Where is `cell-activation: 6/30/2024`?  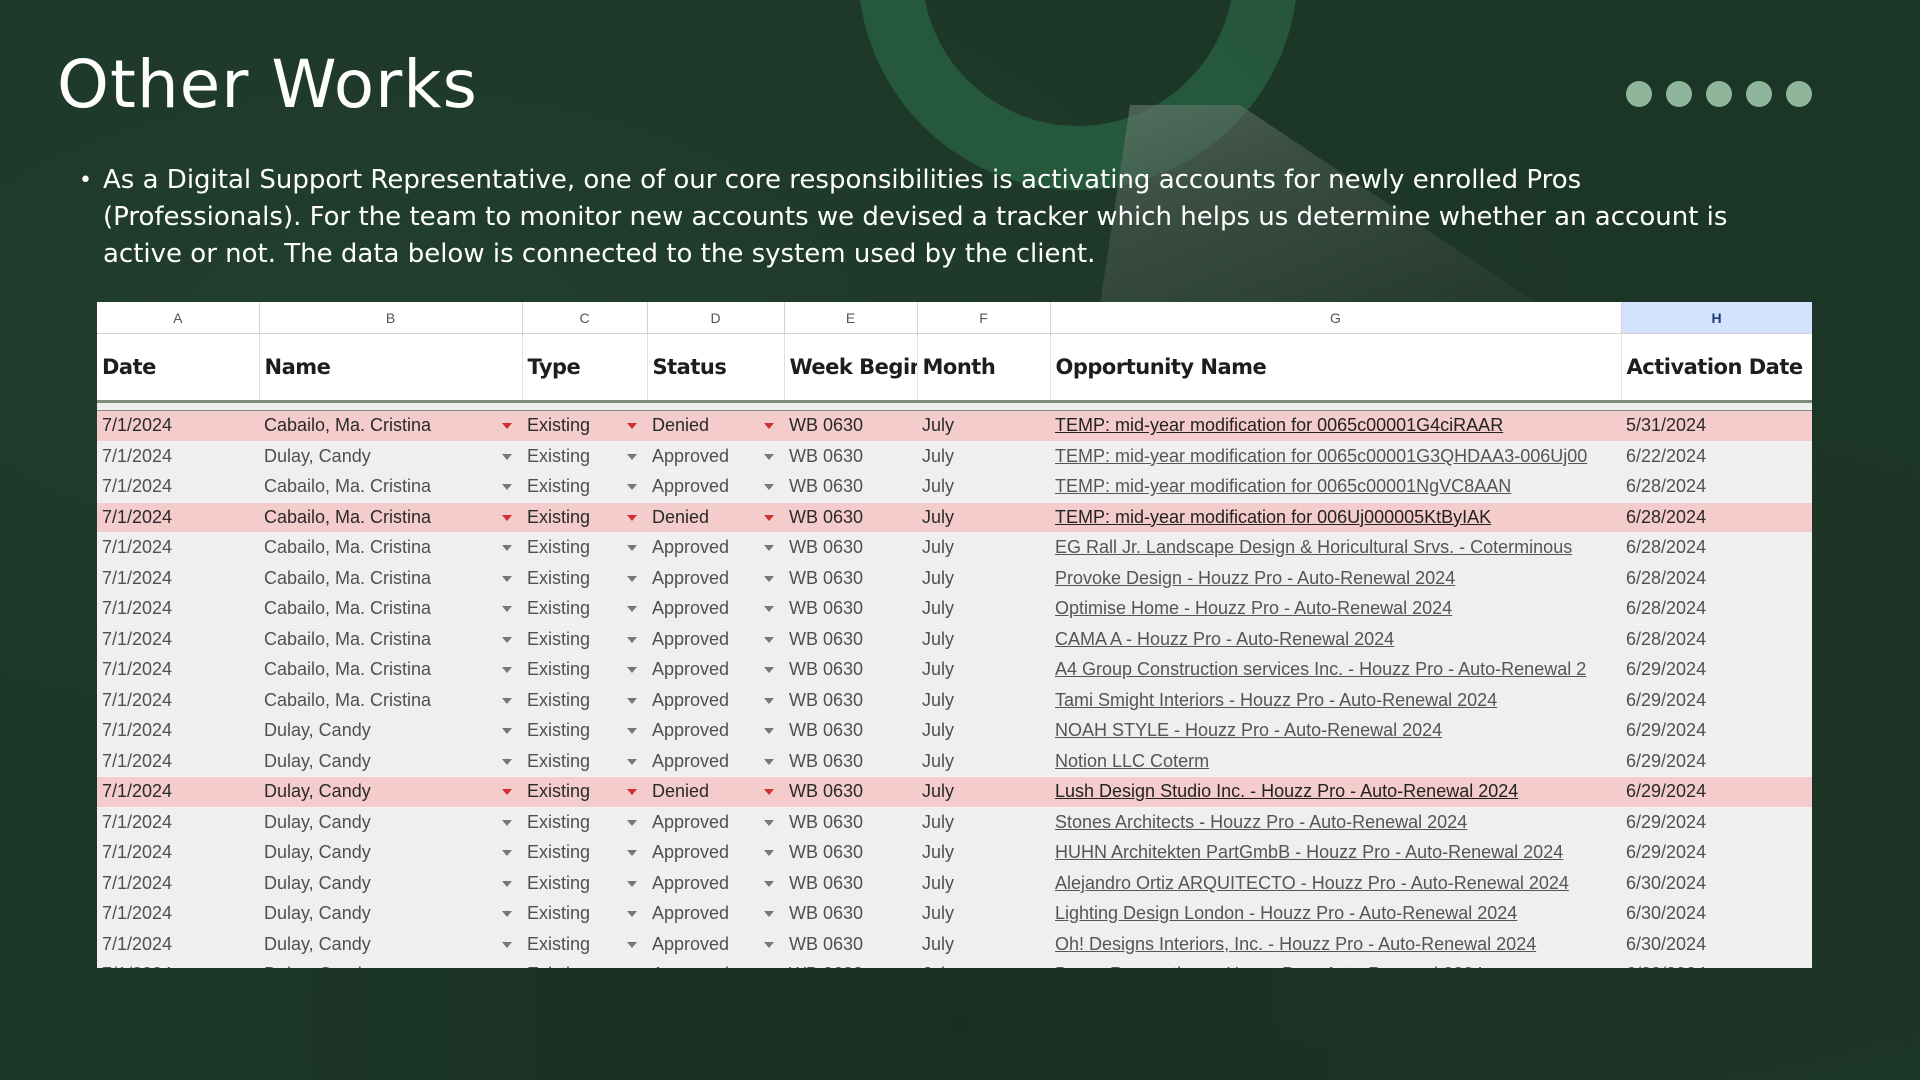 cell-activation: 6/30/2024 is located at coordinates (1716, 914).